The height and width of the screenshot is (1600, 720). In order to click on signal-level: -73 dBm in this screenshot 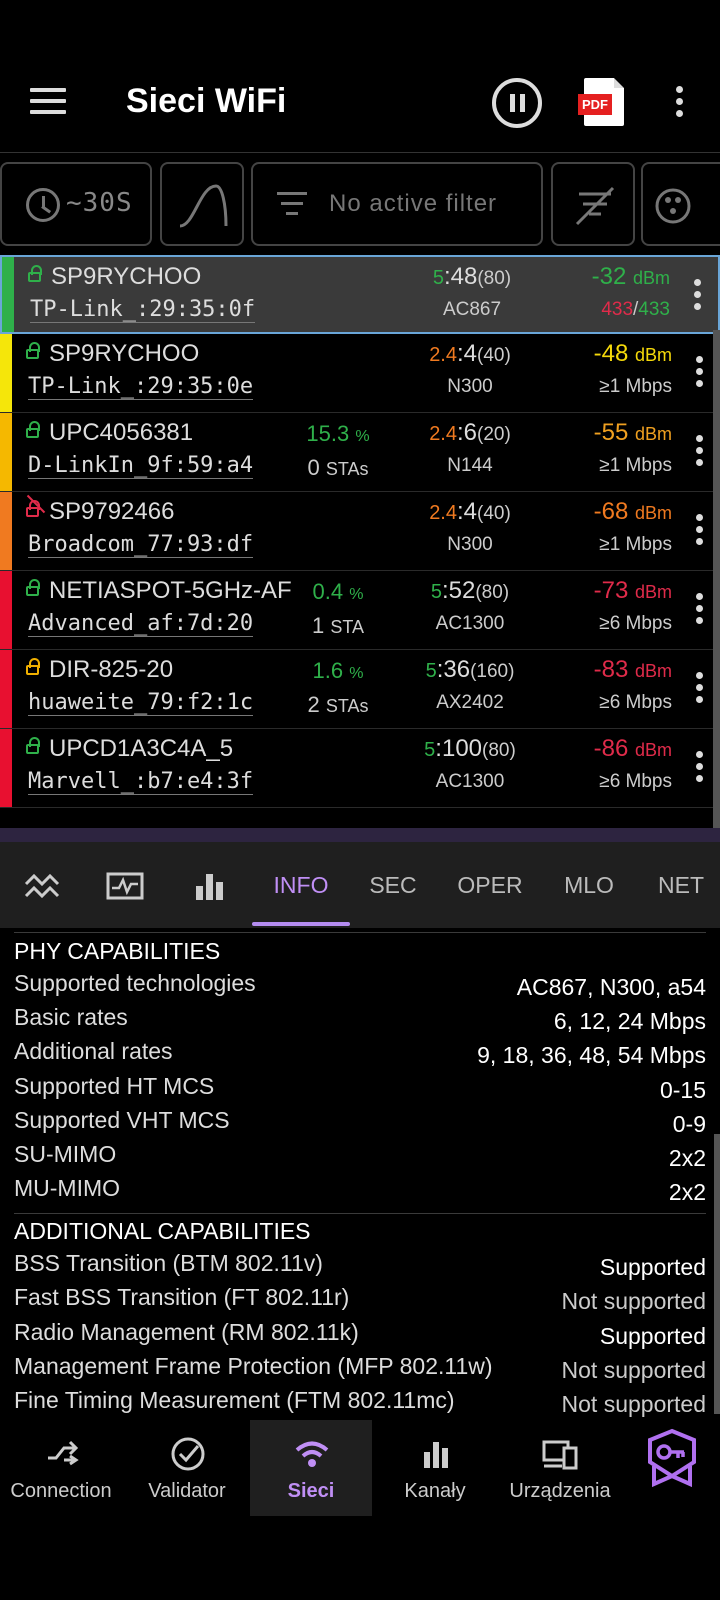, I will do `click(632, 590)`.